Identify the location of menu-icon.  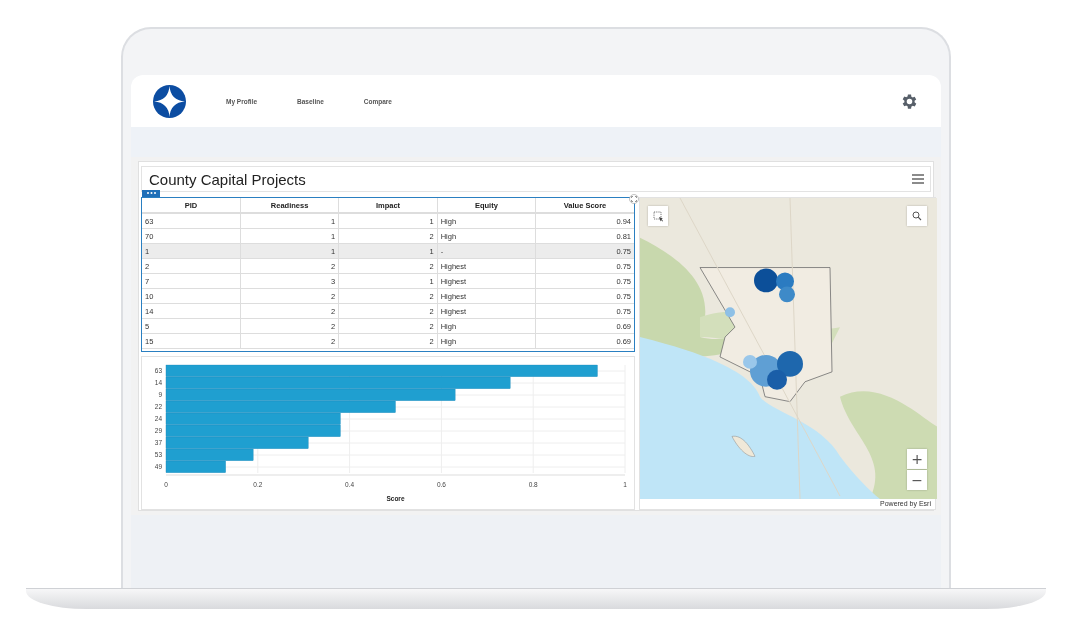
(918, 179).